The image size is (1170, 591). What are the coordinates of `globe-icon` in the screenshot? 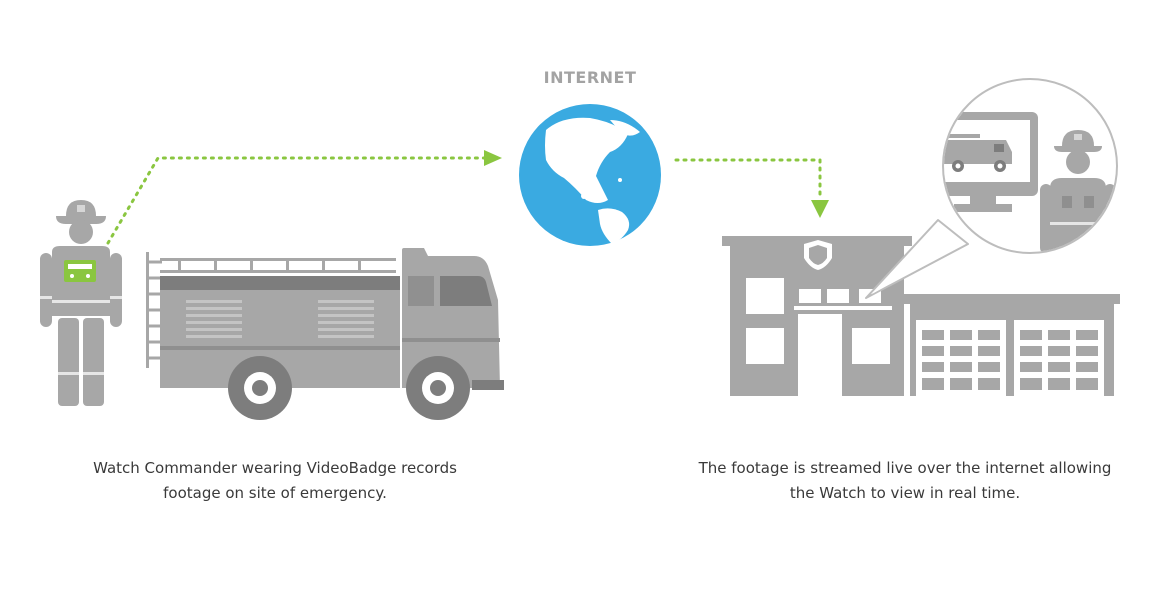 It's located at (590, 175).